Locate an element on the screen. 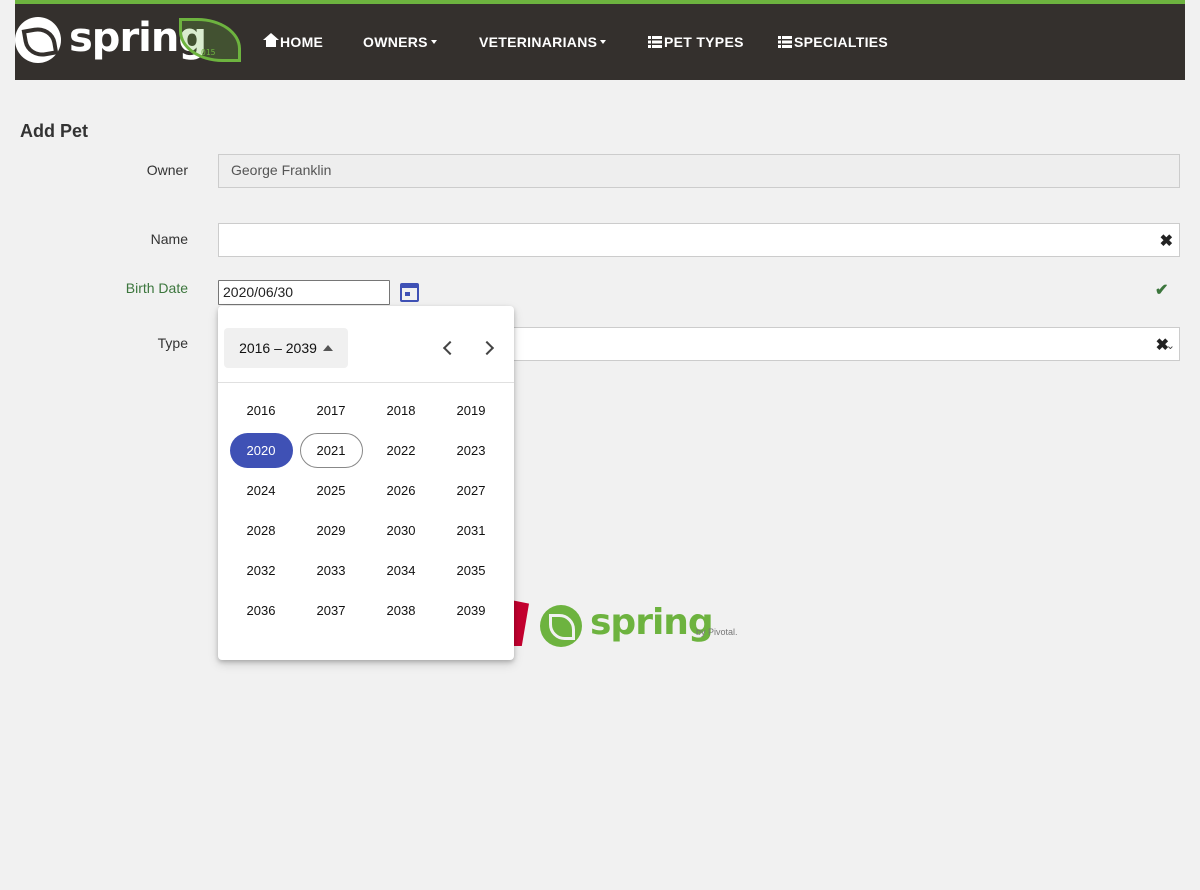  year-cell-label: 2018 is located at coordinates (401, 410).